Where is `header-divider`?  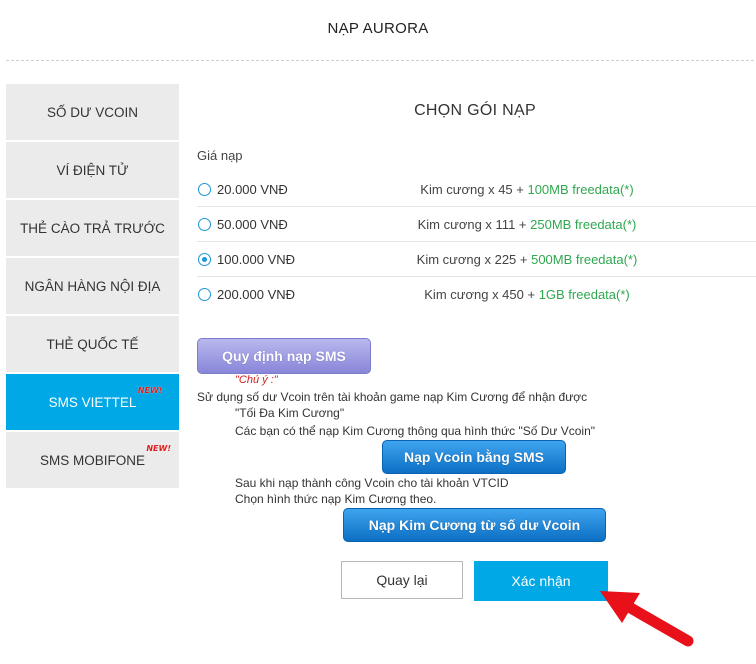
header-divider is located at coordinates (380, 60).